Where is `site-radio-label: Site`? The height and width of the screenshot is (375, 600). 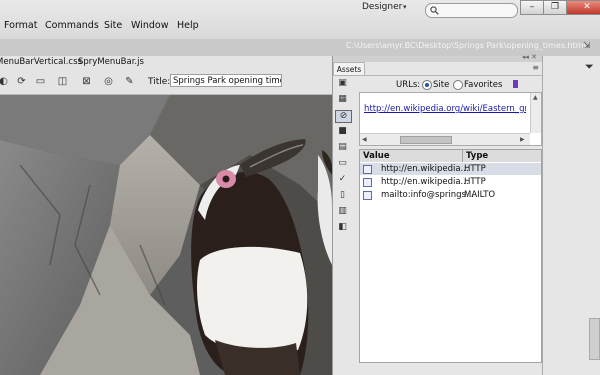
site-radio-label: Site is located at coordinates (441, 85).